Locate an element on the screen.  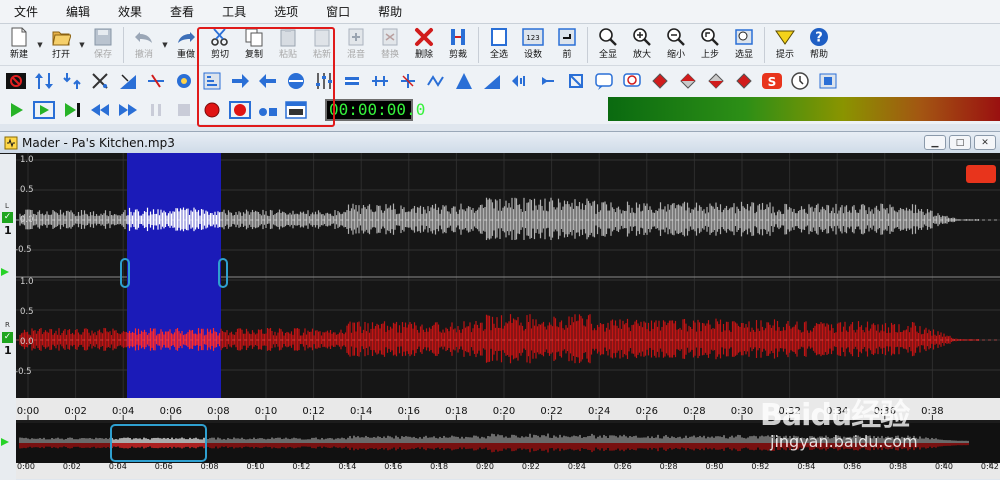
stop-button is located at coordinates (184, 110).